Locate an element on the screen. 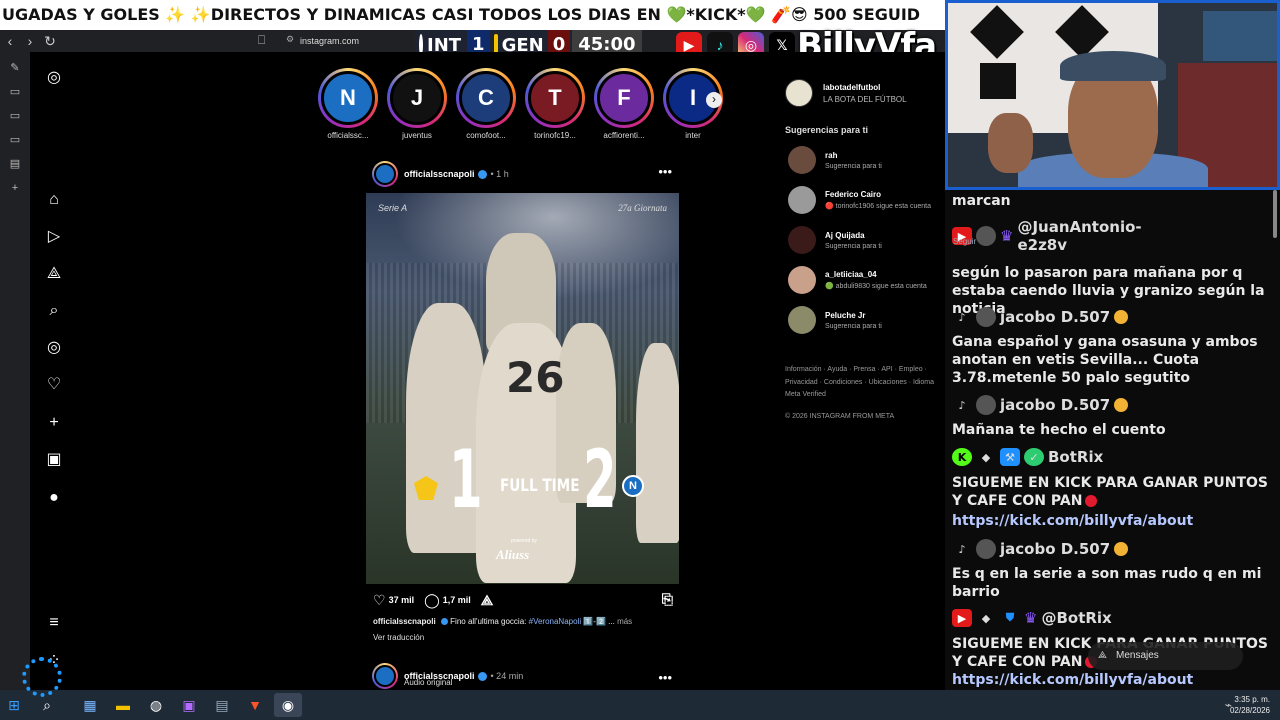 The width and height of the screenshot is (1280, 720). wallet-icon: ▭ is located at coordinates (15, 116).